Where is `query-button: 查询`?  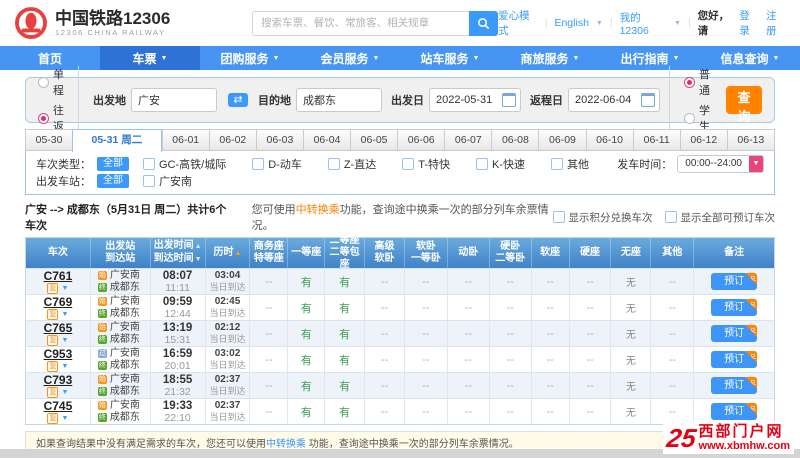 query-button: 查询 is located at coordinates (744, 105).